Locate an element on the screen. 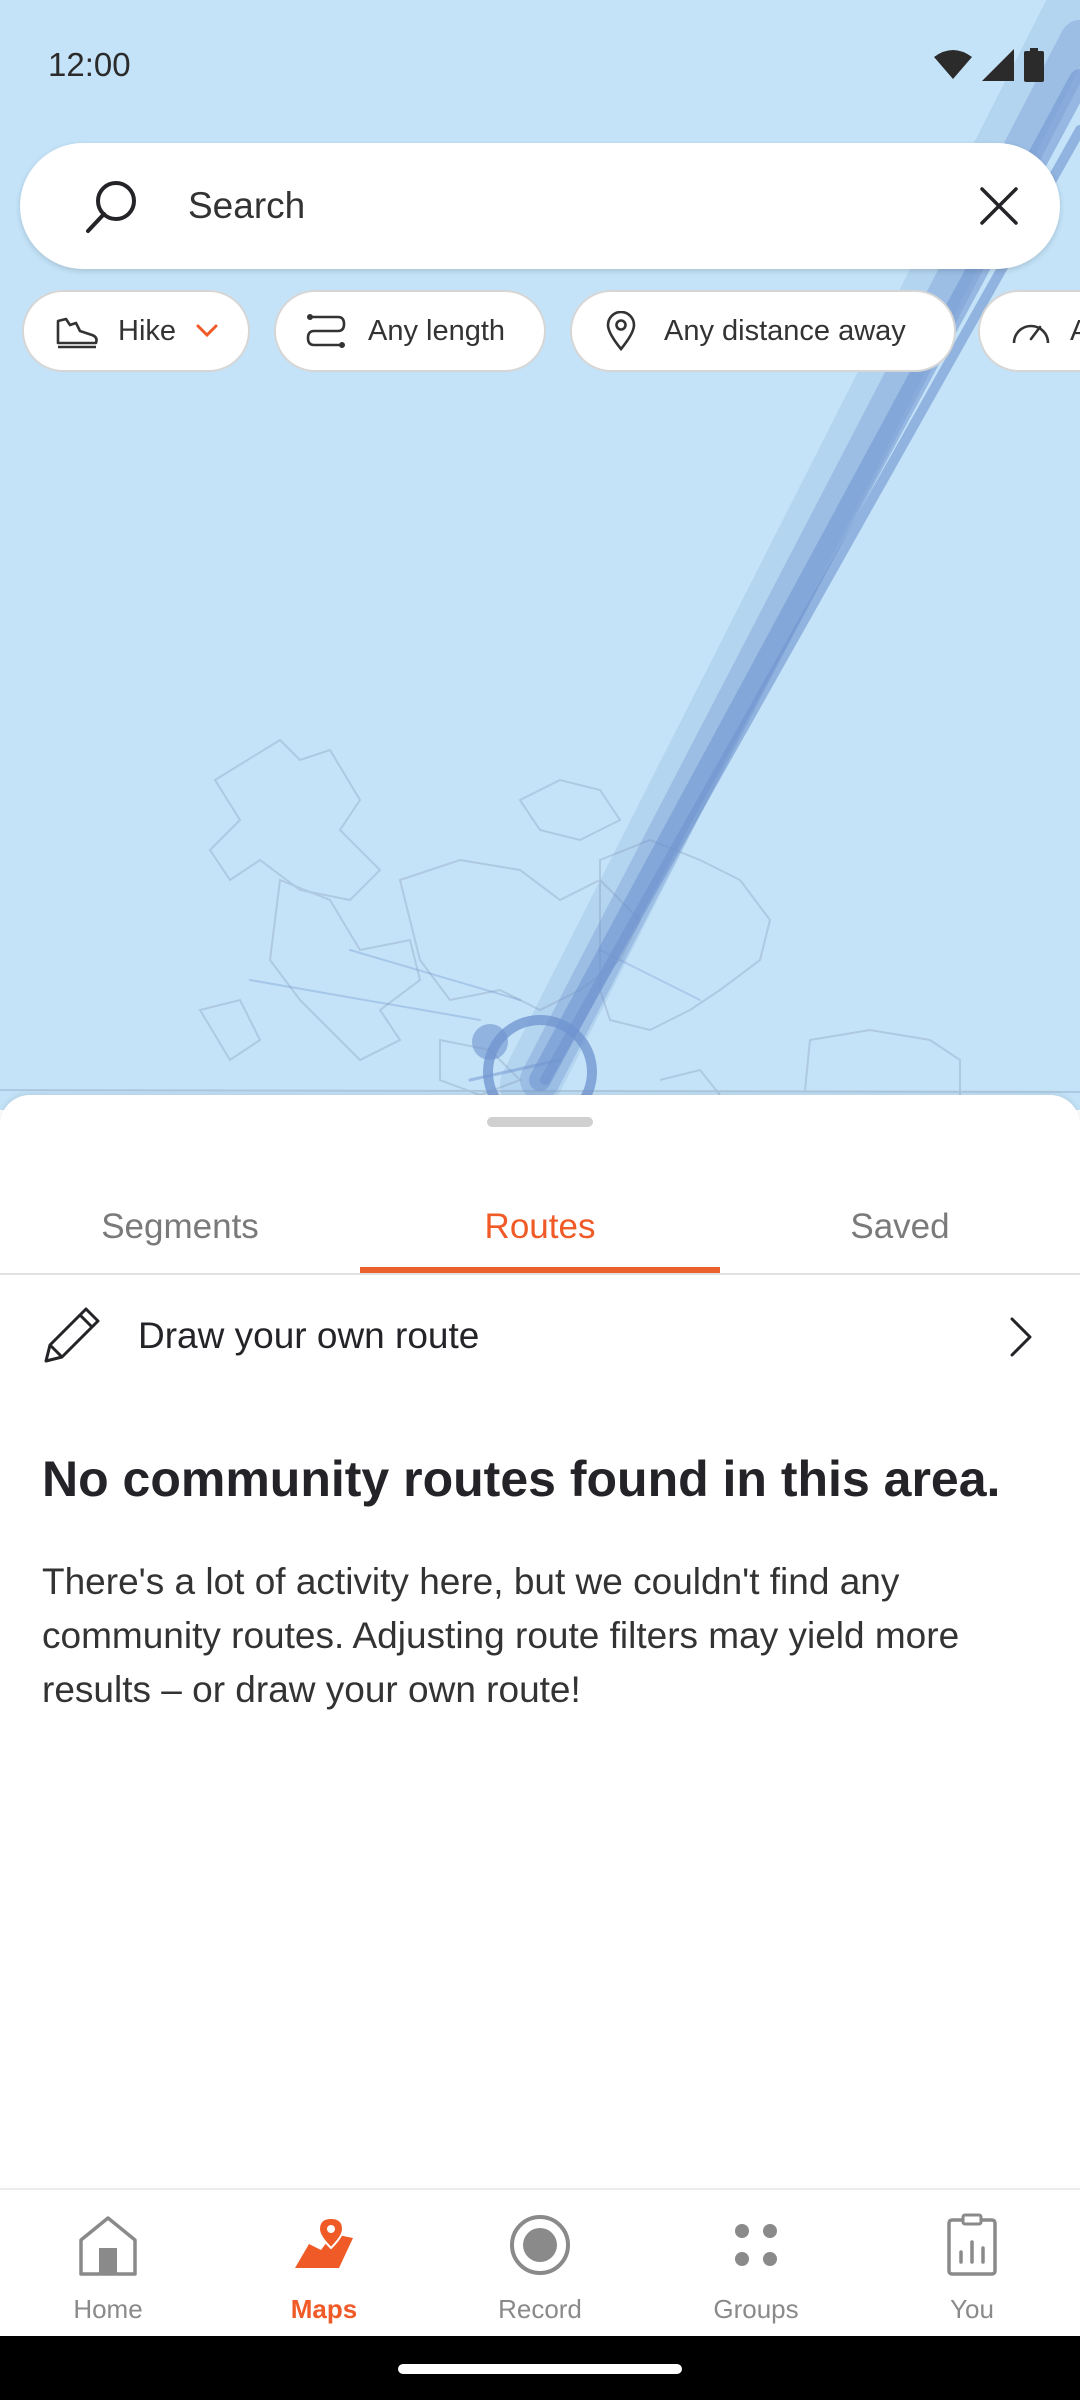 The height and width of the screenshot is (2400, 1080). gesture-bar is located at coordinates (540, 2368).